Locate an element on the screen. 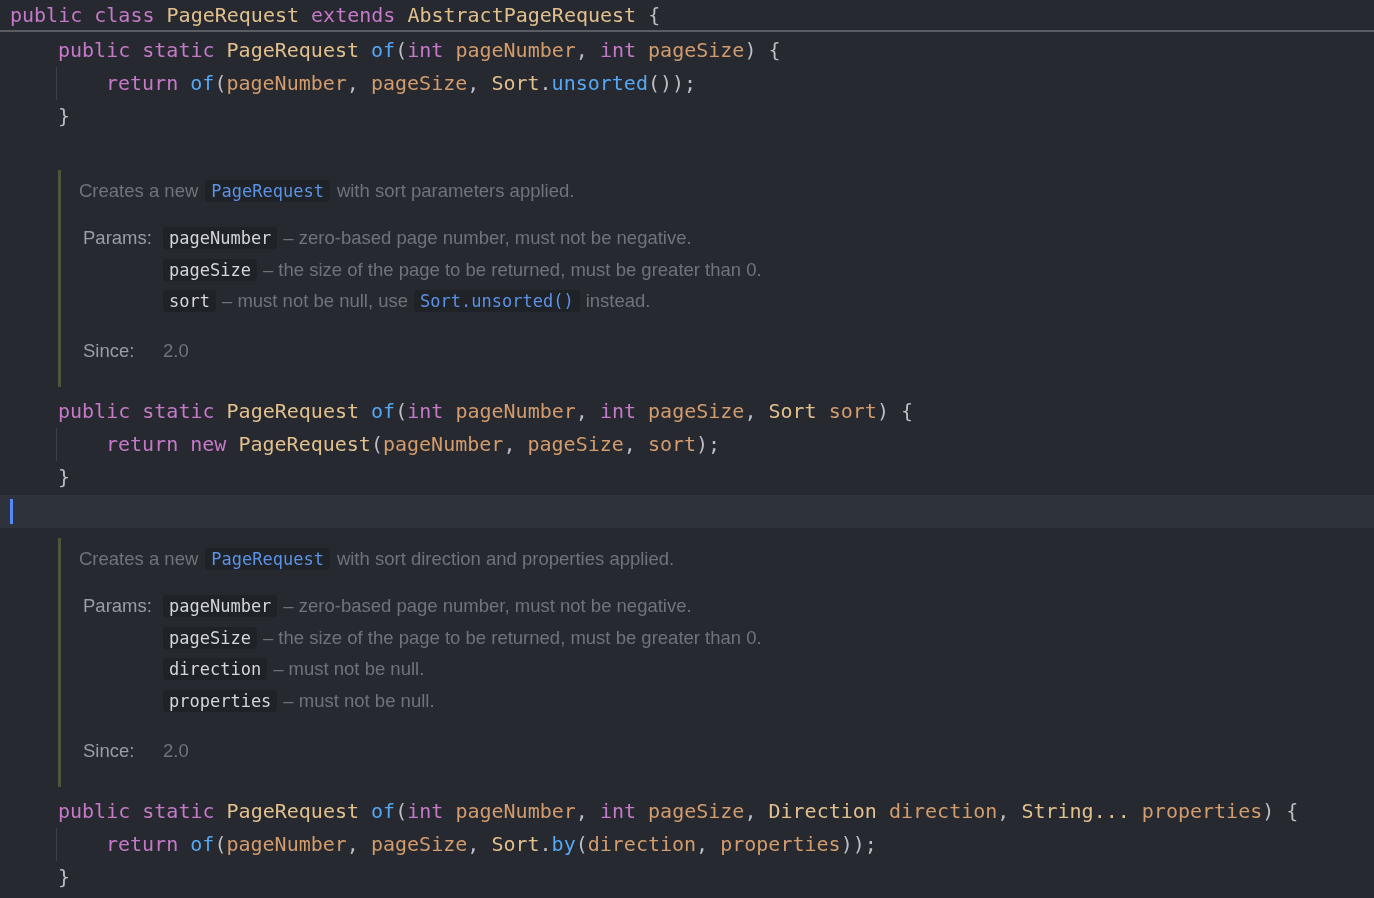 This screenshot has width=1374, height=898. code-line: return new PageRequest(pageNumber, pageSize, sort); is located at coordinates (413, 444).